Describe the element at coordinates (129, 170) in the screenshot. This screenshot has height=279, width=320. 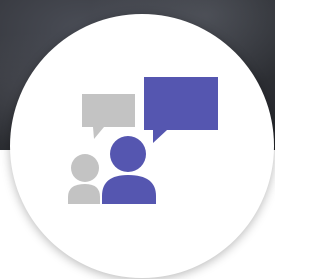
I see `purple-person-icon` at that location.